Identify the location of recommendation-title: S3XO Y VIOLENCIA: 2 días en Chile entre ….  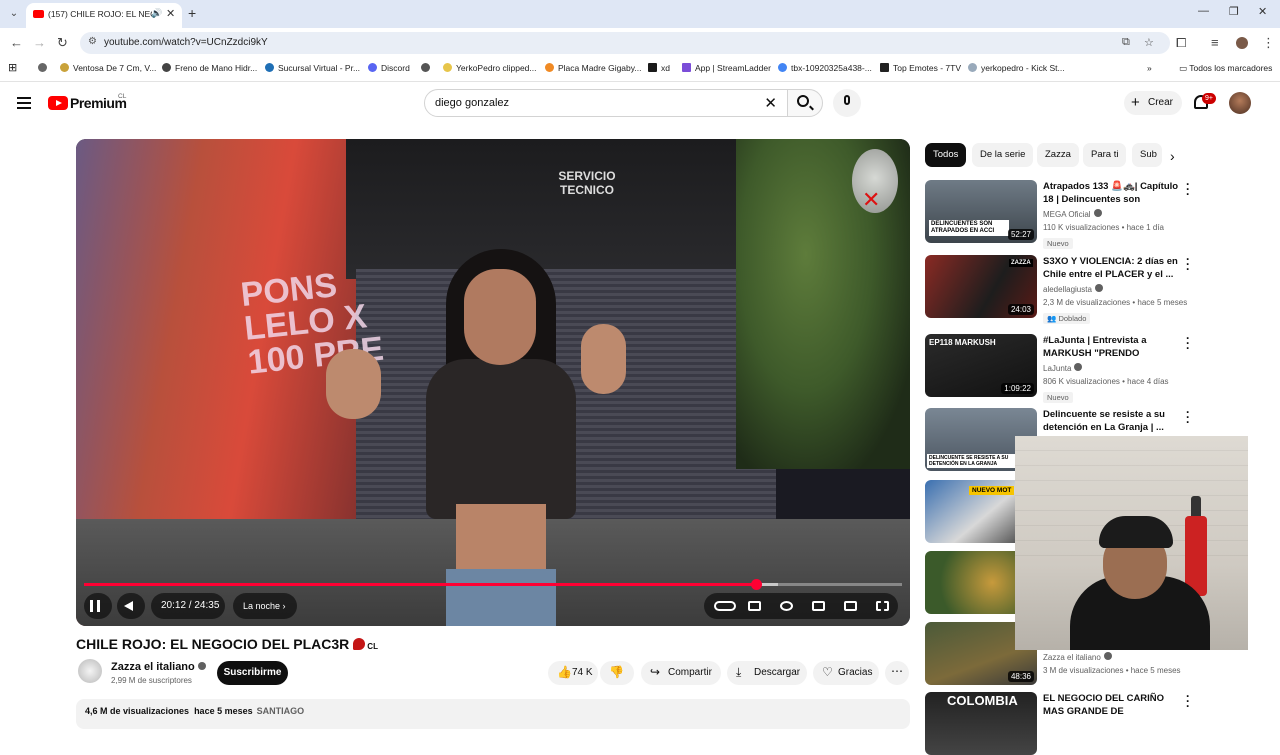
(1113, 268).